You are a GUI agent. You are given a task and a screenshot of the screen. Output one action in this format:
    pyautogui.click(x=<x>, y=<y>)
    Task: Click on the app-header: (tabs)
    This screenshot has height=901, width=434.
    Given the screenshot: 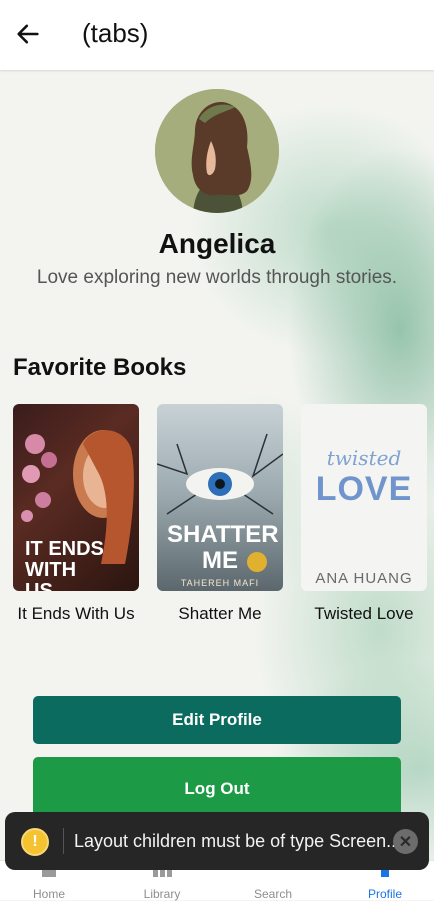 What is the action you would take?
    pyautogui.click(x=217, y=35)
    